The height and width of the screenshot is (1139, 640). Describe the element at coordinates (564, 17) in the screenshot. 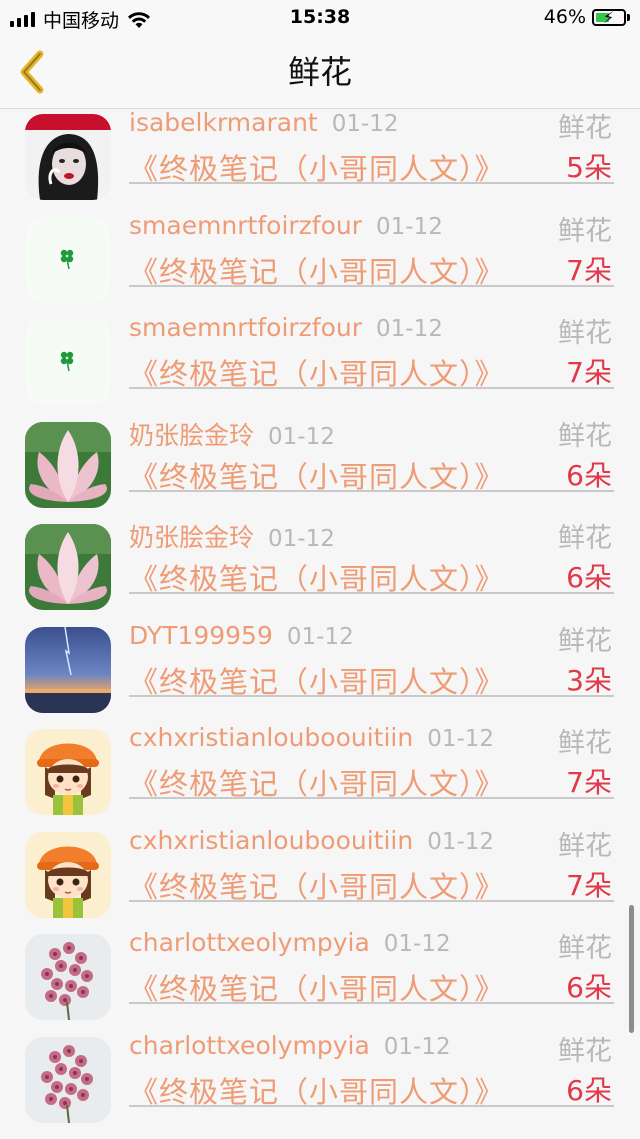

I see `battery-percent: 46%` at that location.